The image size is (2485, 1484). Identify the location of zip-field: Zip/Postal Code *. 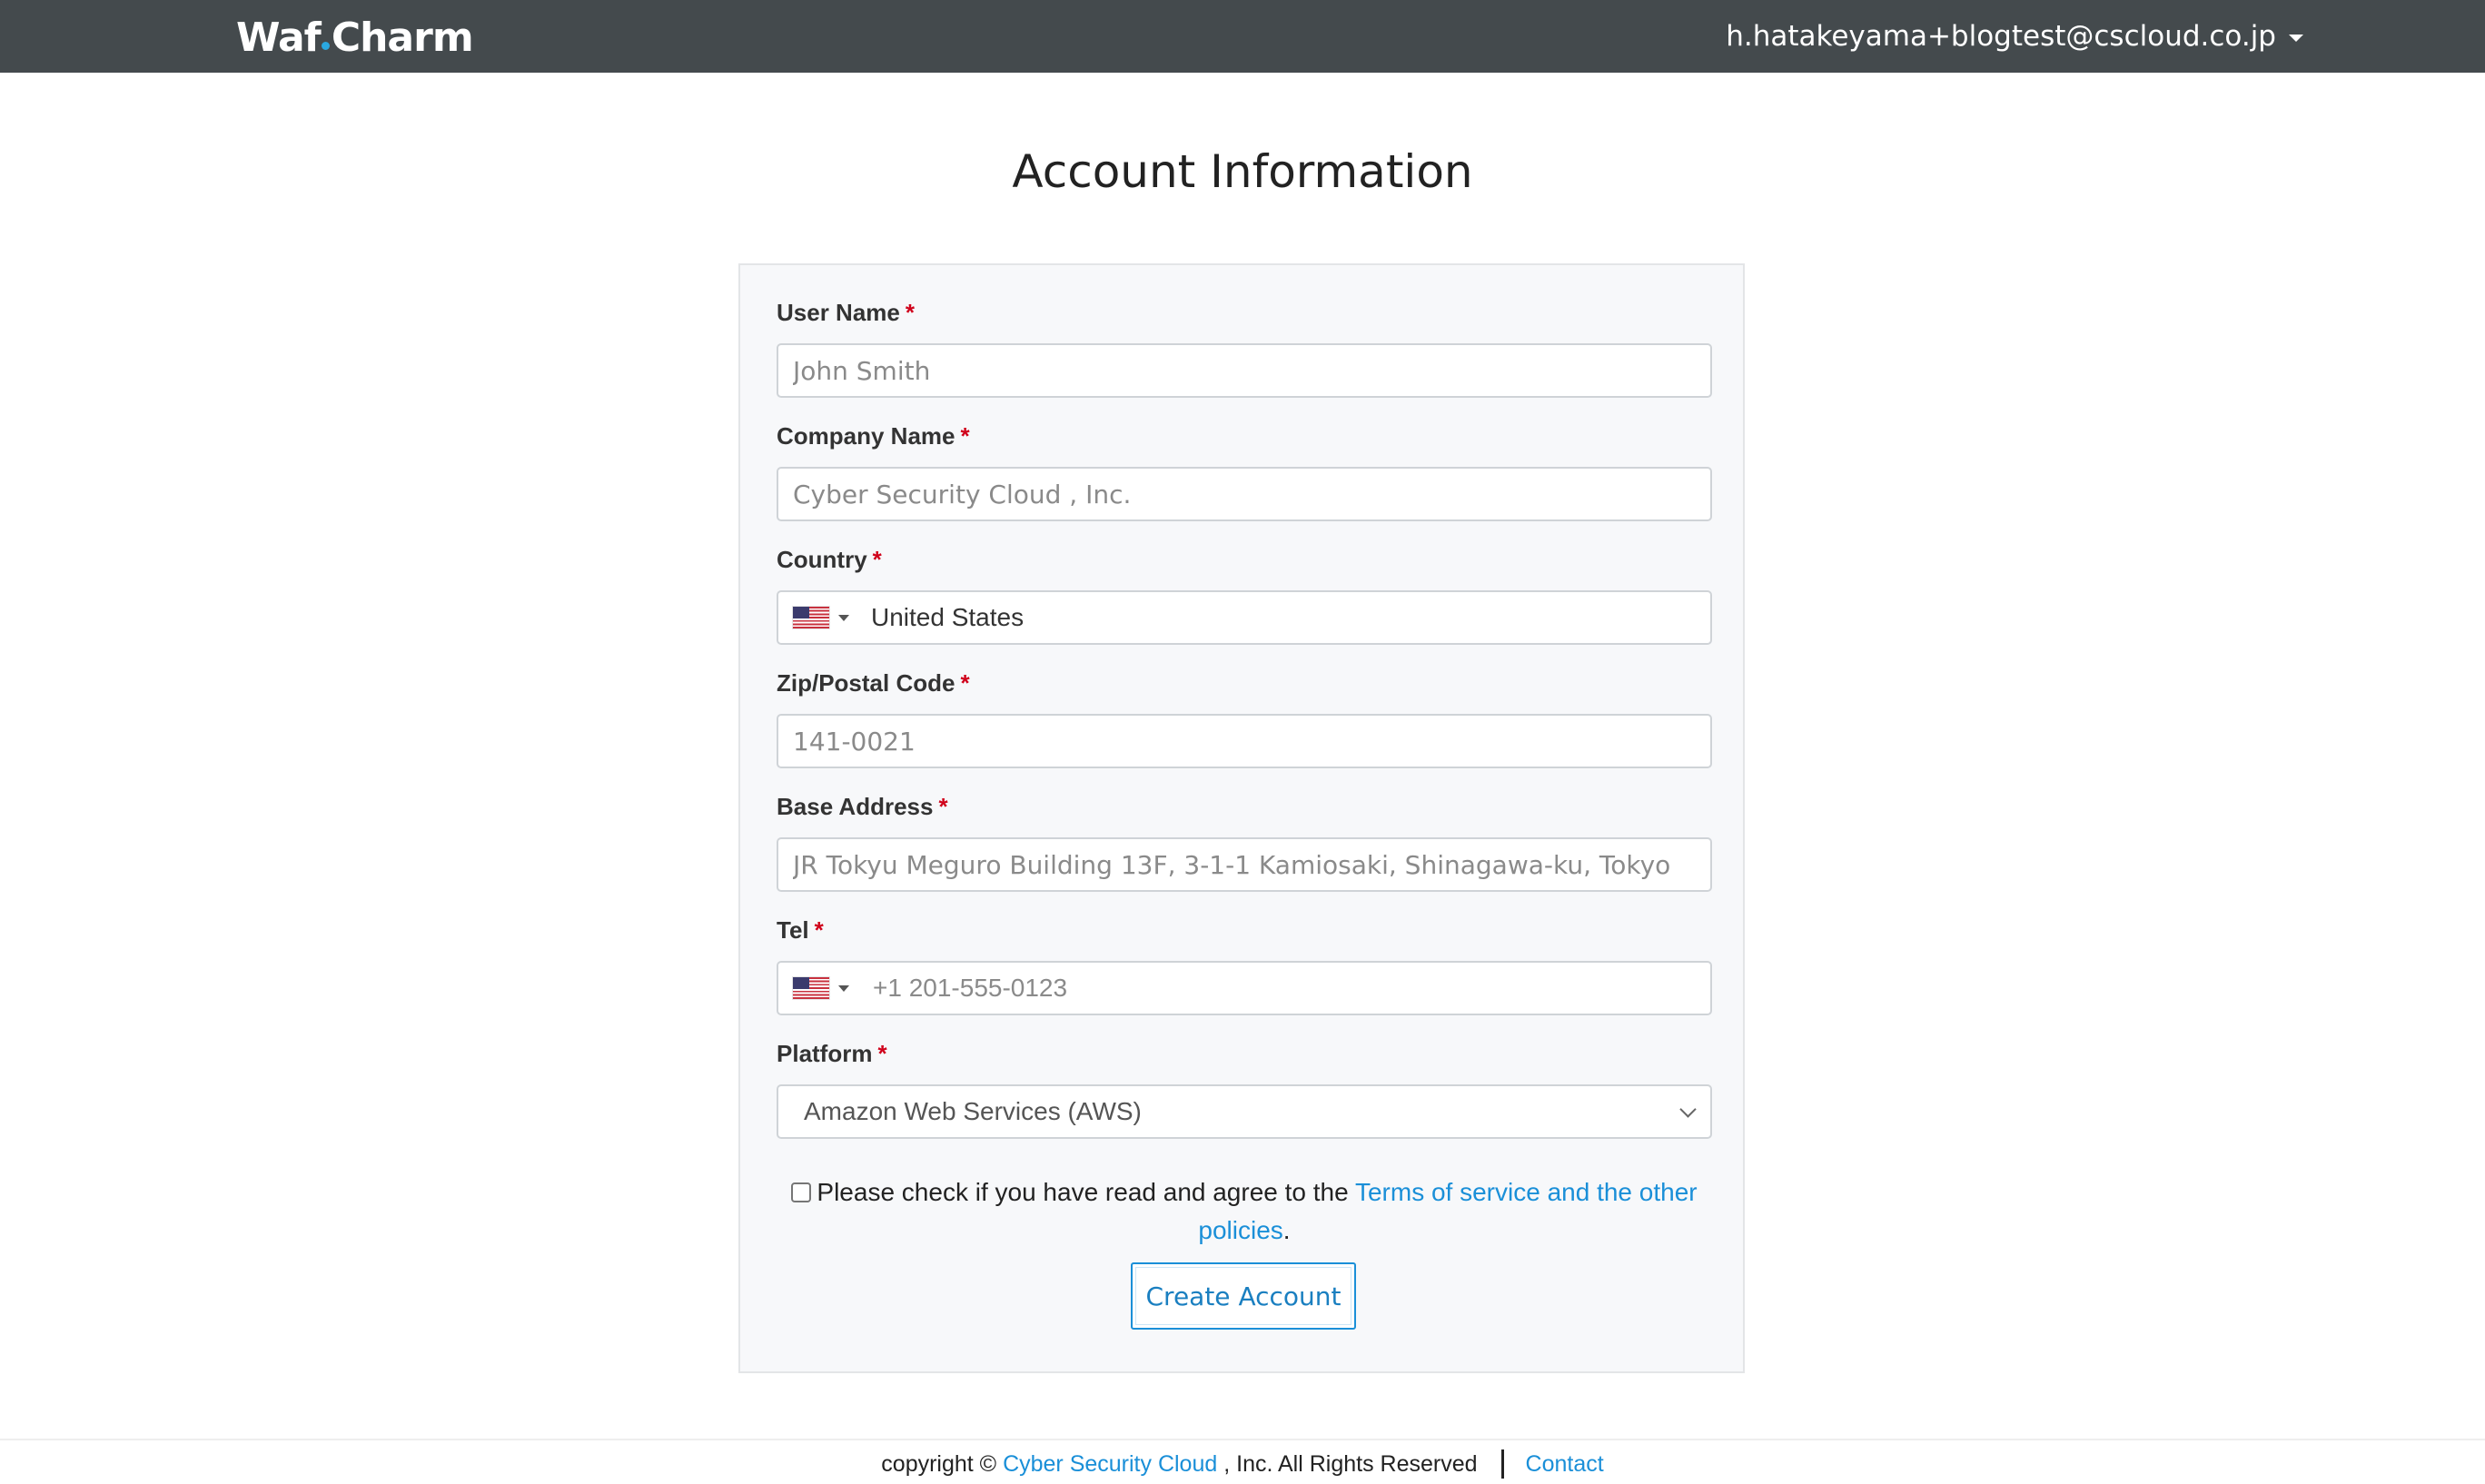
(1244, 718).